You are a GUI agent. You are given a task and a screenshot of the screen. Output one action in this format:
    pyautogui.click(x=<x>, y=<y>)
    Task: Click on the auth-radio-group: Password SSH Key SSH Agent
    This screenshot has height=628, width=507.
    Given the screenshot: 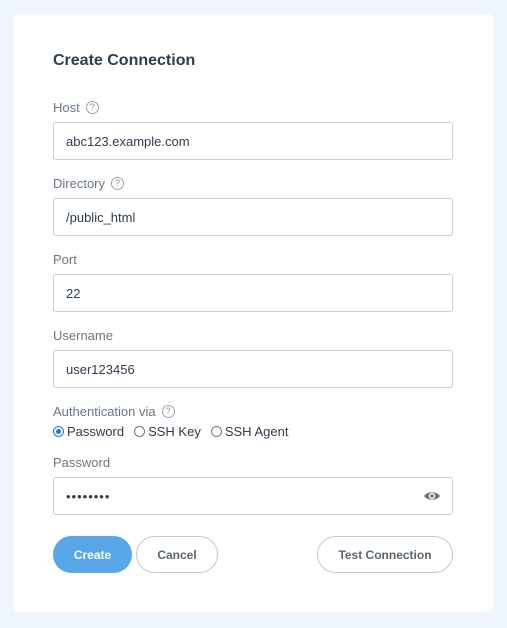 What is the action you would take?
    pyautogui.click(x=175, y=431)
    